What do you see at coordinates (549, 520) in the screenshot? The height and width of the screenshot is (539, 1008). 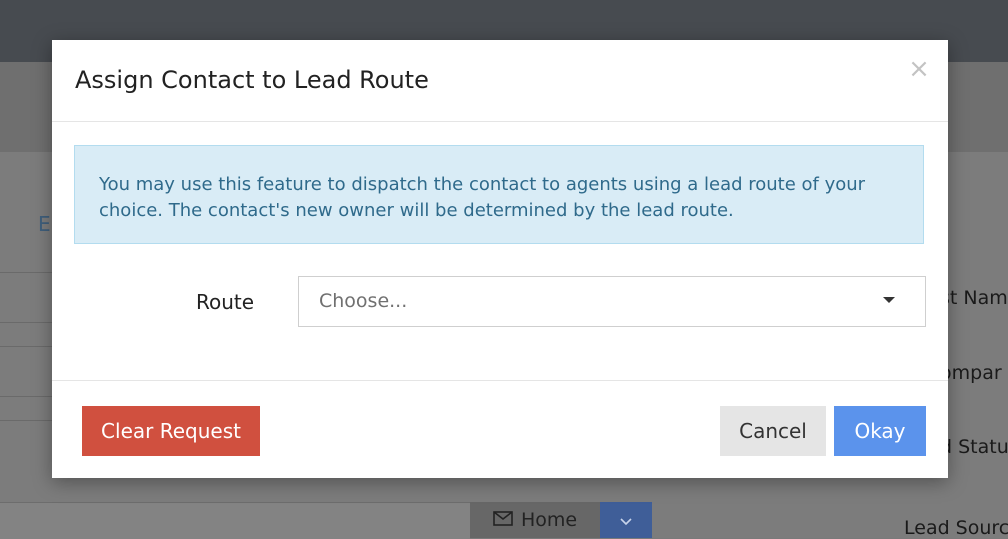 I see `home-button-label: Home` at bounding box center [549, 520].